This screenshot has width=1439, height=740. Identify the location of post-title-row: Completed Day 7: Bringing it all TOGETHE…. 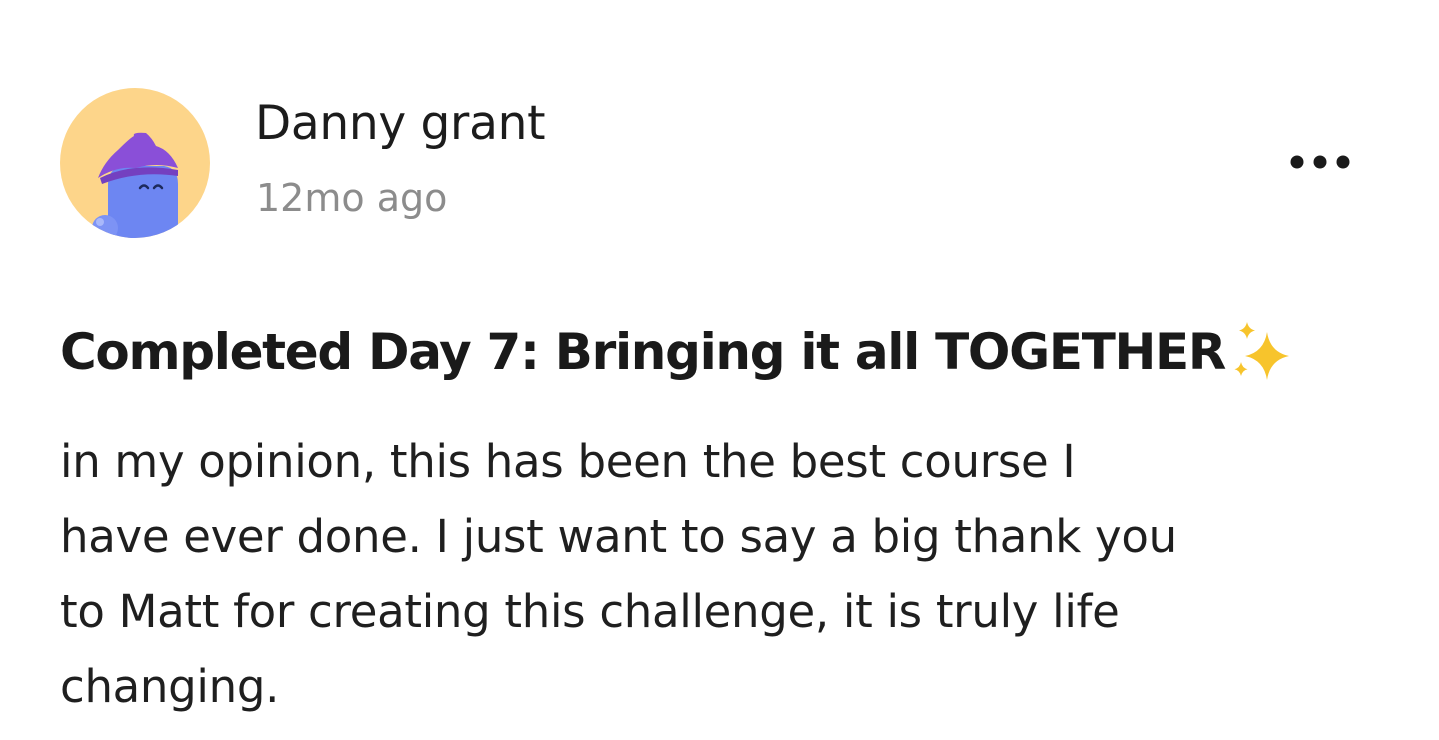
(678, 352).